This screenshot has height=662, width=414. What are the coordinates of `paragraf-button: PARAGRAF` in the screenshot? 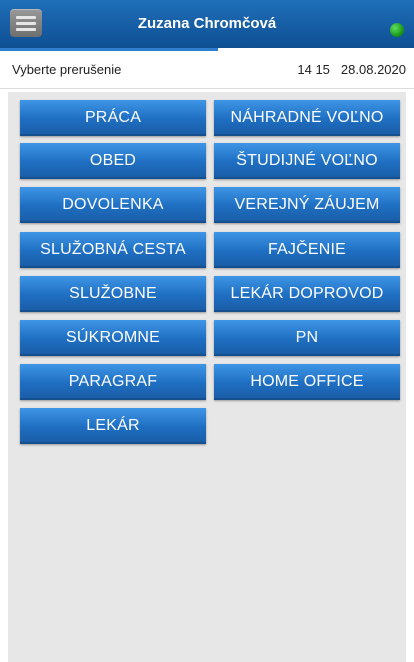 It's located at (113, 382).